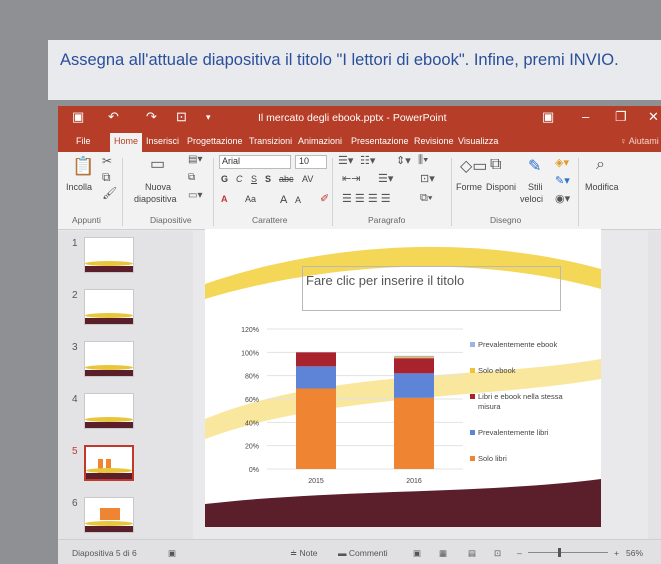 This screenshot has height=564, width=661. Describe the element at coordinates (324, 198) in the screenshot. I see `clear-format-icon: ✐` at that location.